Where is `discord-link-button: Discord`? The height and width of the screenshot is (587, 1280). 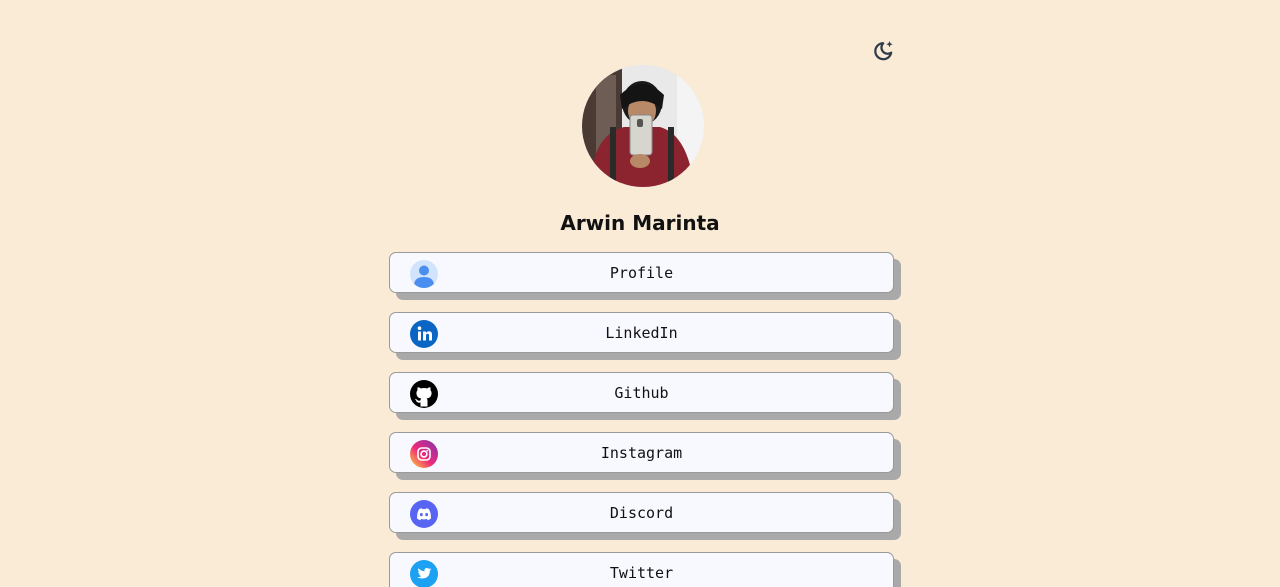 discord-link-button: Discord is located at coordinates (641, 512).